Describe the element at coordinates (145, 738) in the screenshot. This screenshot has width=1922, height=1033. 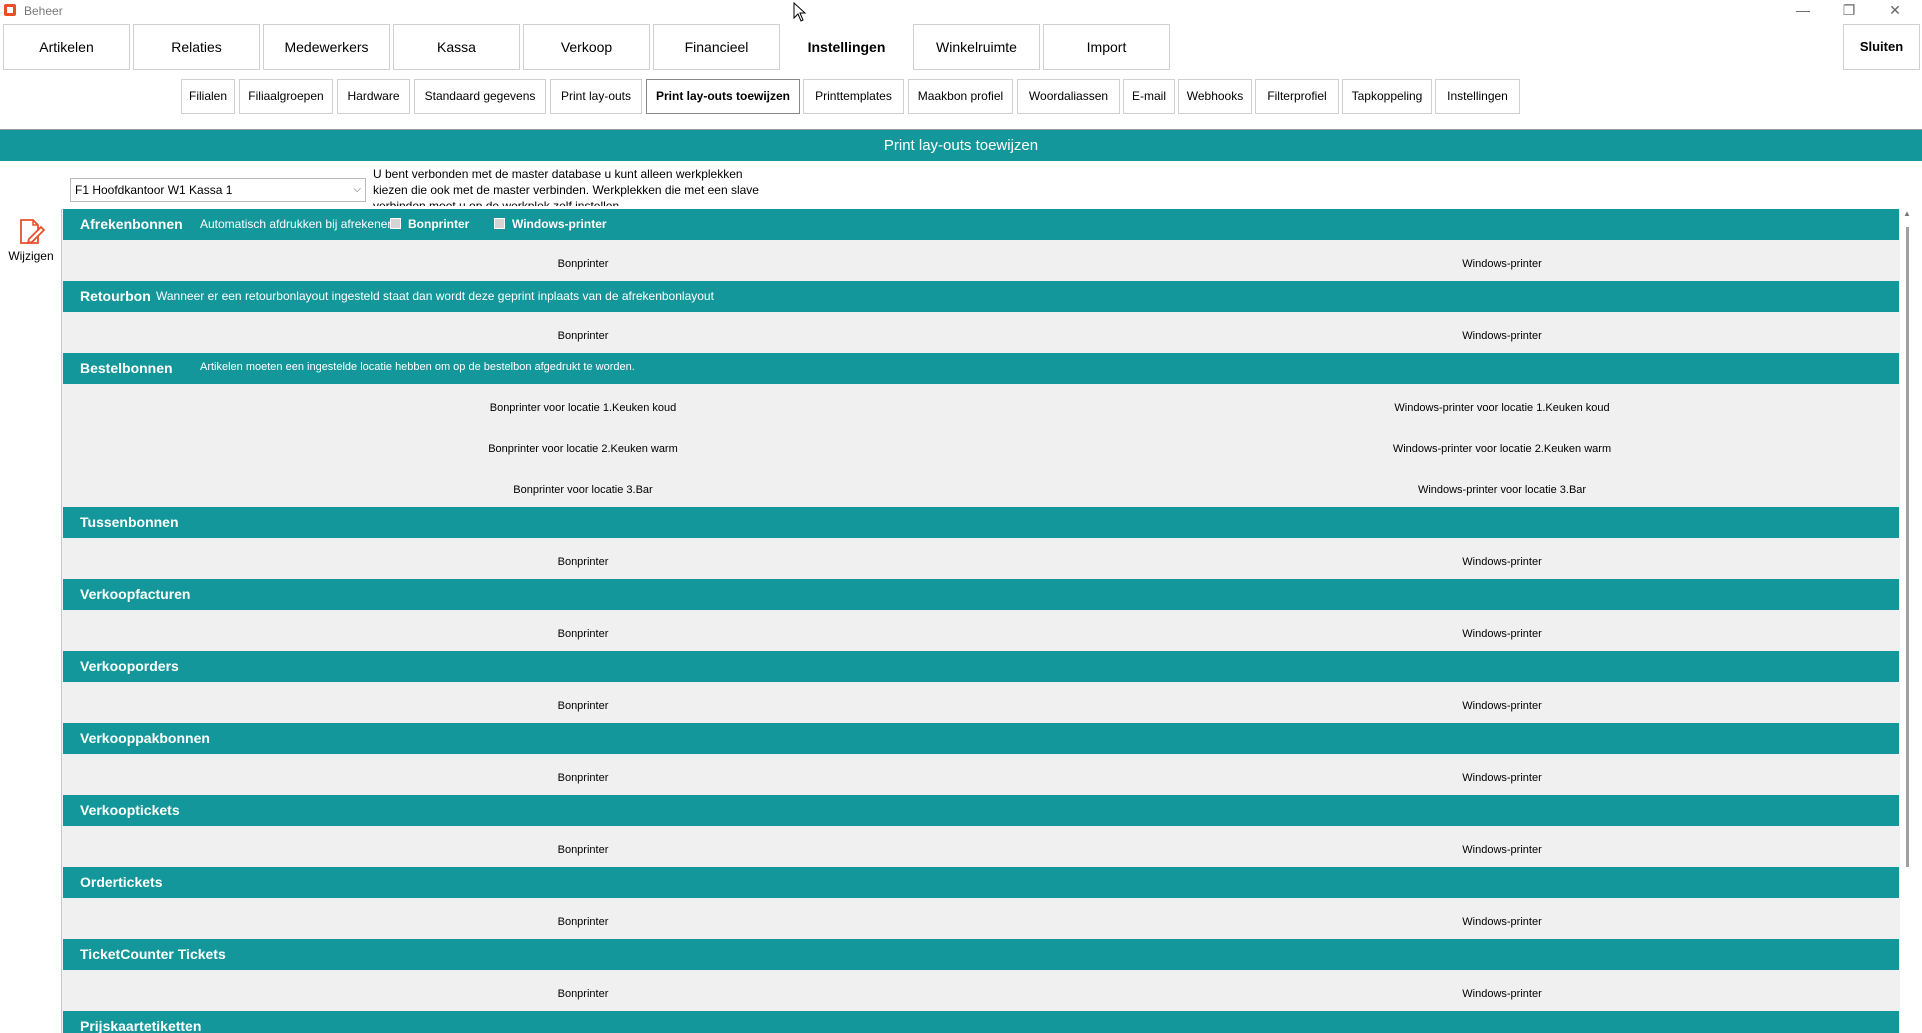
I see `section-title: Verkooppakbonnen` at that location.